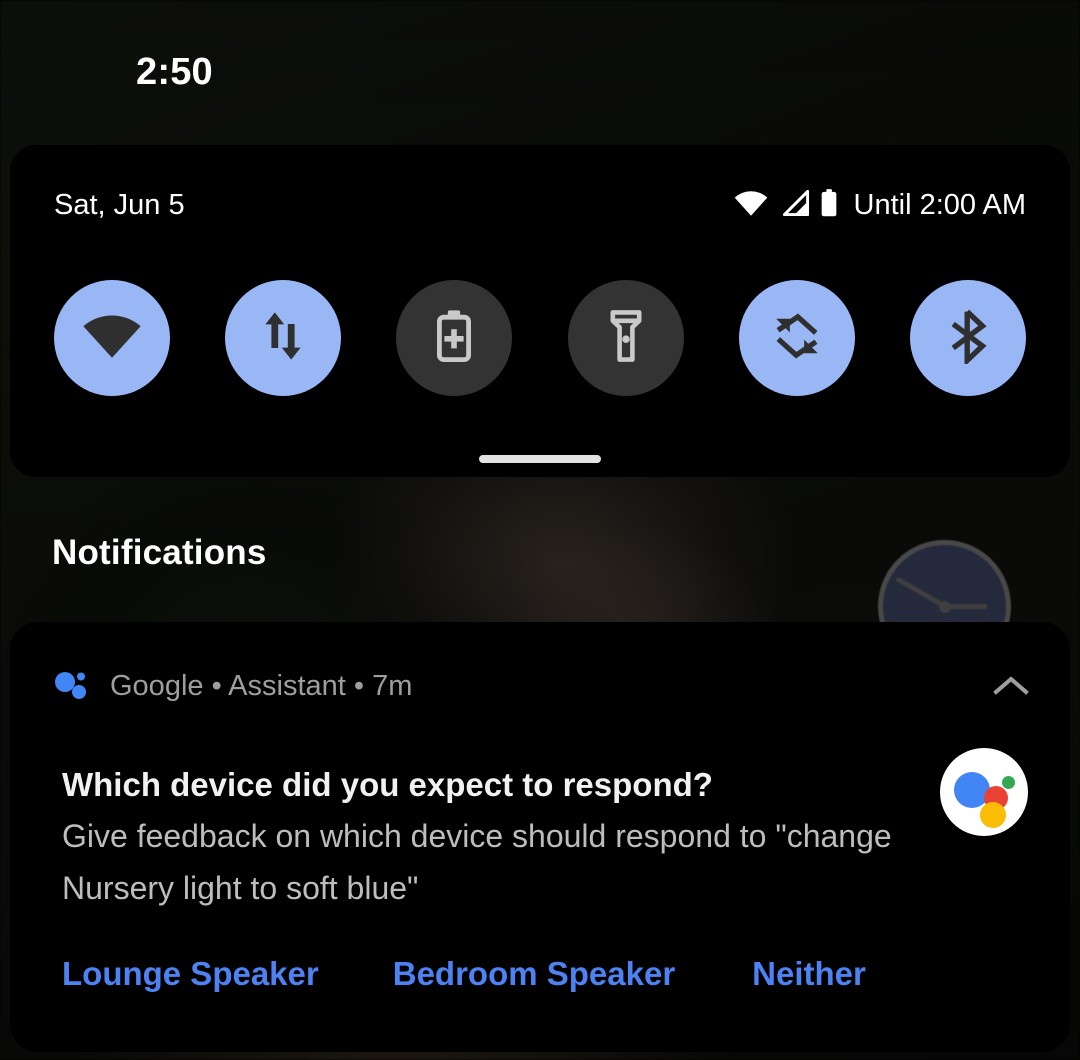 Image resolution: width=1080 pixels, height=1060 pixels. I want to click on battery-saver-tile, so click(454, 338).